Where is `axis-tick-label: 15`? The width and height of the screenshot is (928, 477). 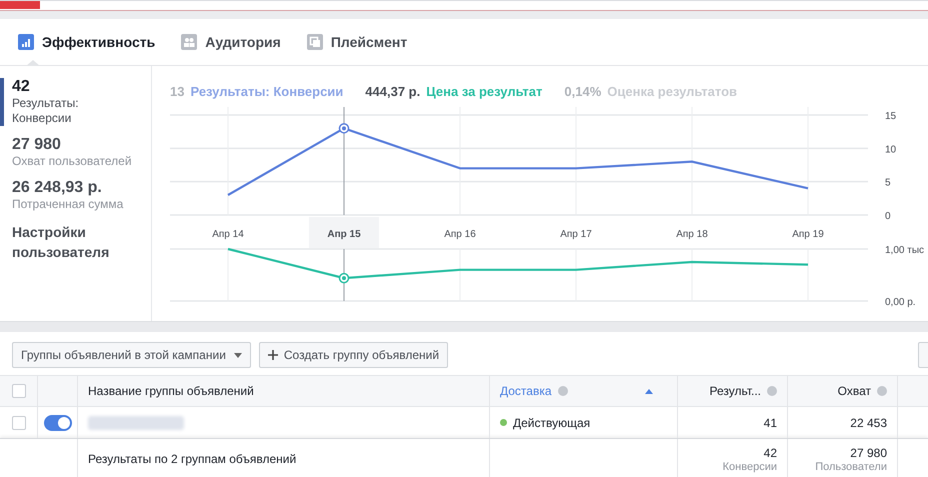 axis-tick-label: 15 is located at coordinates (890, 116).